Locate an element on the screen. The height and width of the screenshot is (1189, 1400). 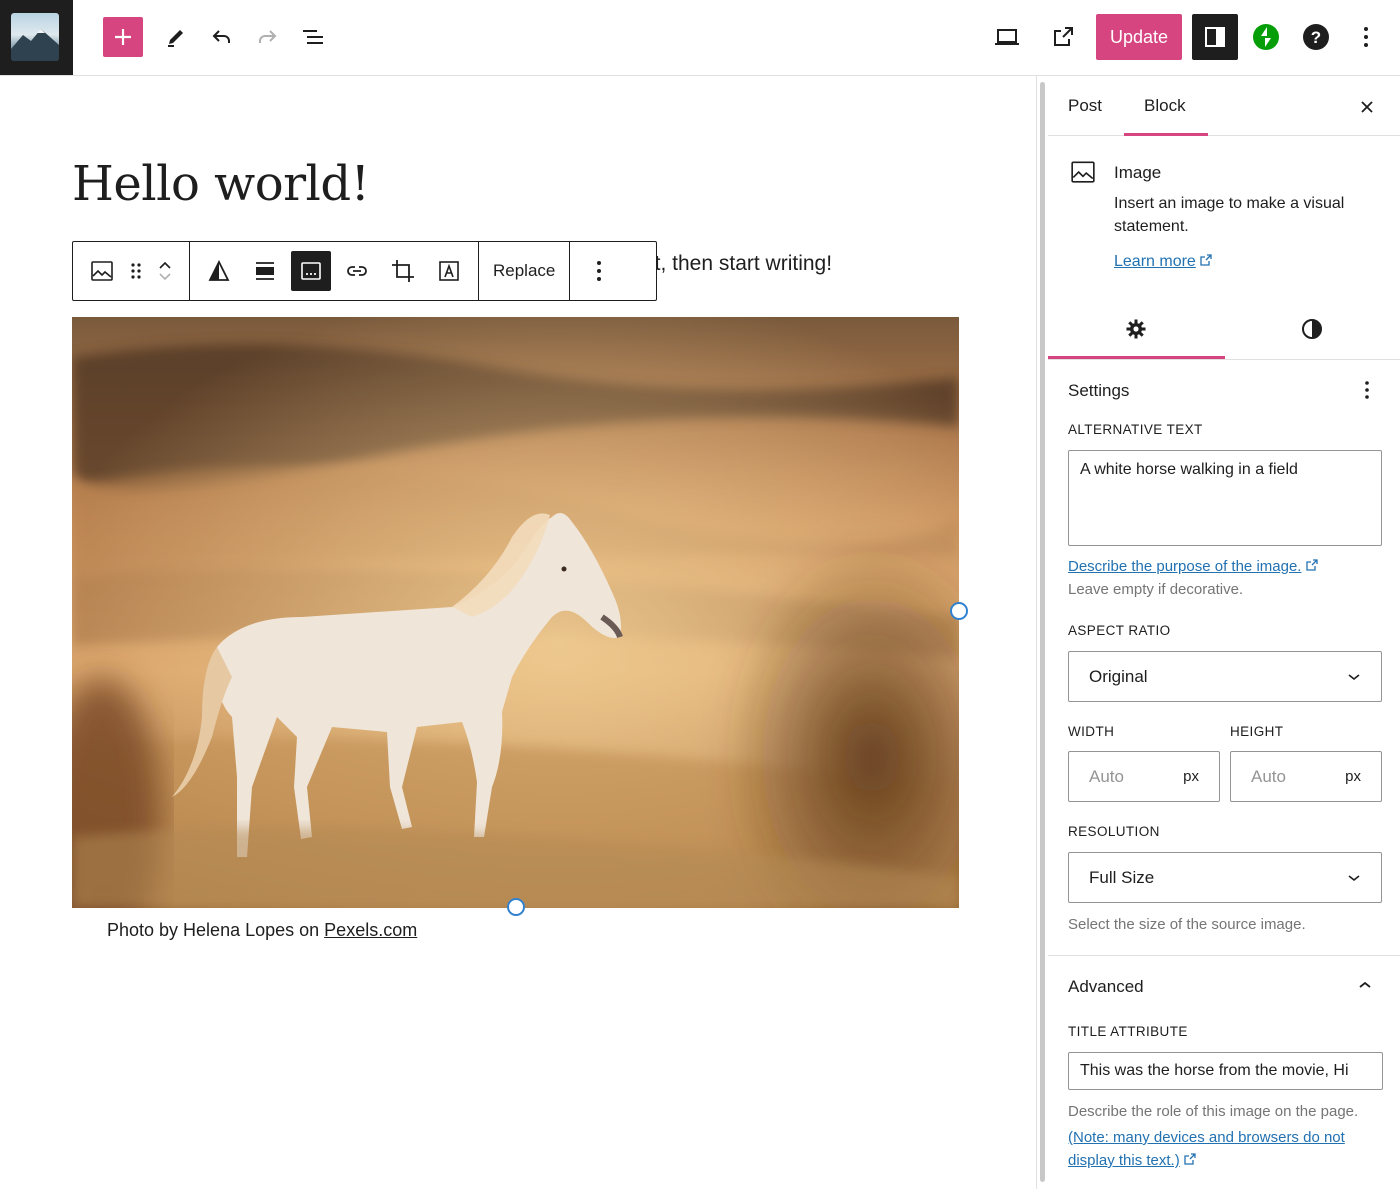
caption-text: Photo by Helena Lopes on is located at coordinates (216, 930).